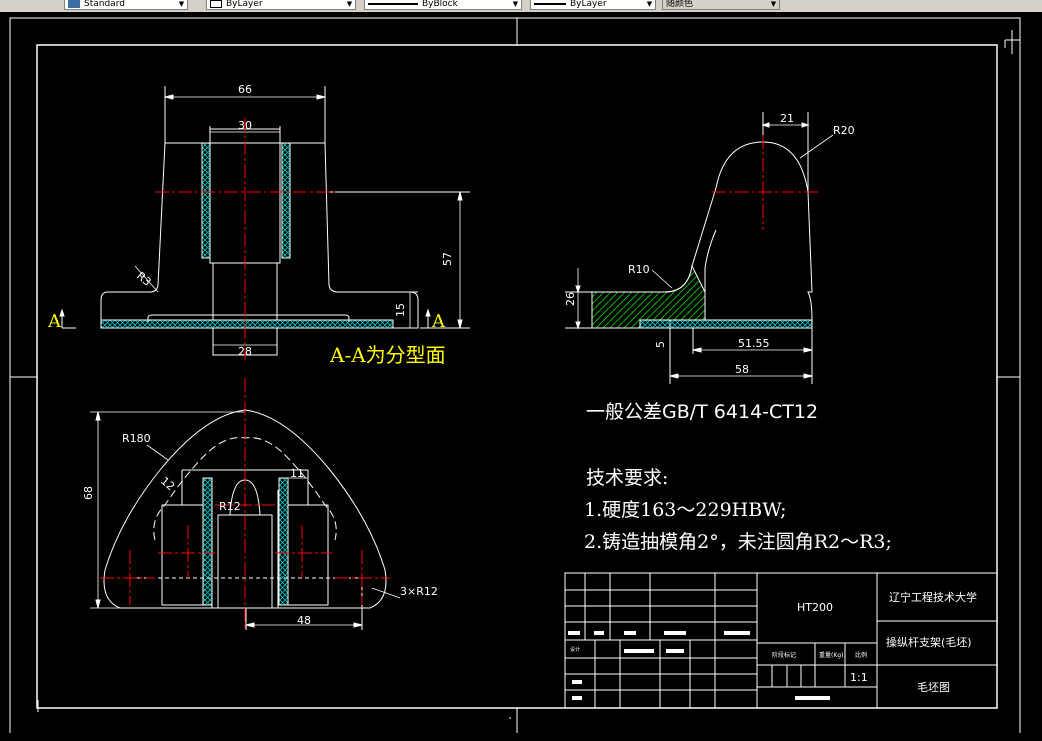 The width and height of the screenshot is (1042, 741). What do you see at coordinates (831, 655) in the screenshot?
I see `label-weight: 重量(Kg)` at bounding box center [831, 655].